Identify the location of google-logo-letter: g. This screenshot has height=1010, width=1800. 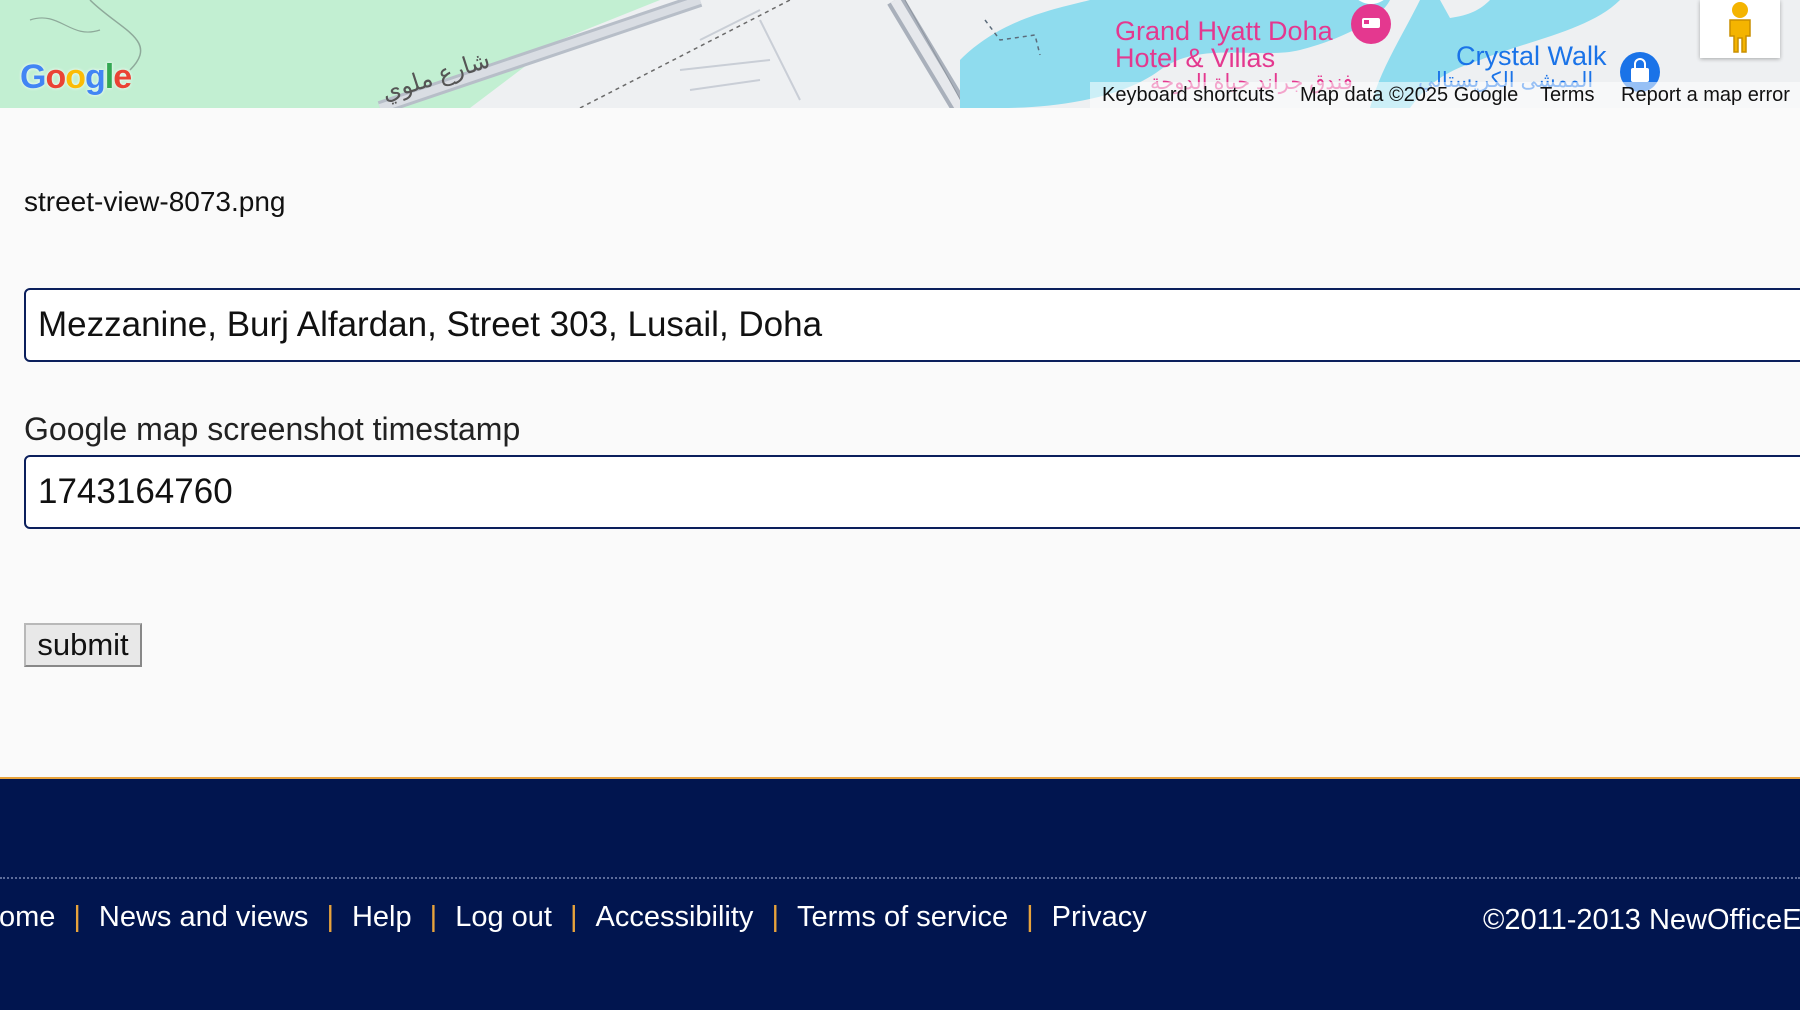
(95, 77).